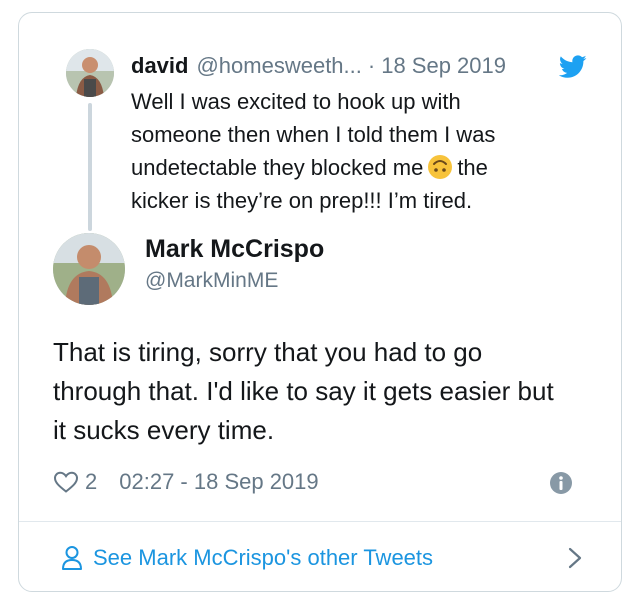  Describe the element at coordinates (90, 167) in the screenshot. I see `thread-connector` at that location.